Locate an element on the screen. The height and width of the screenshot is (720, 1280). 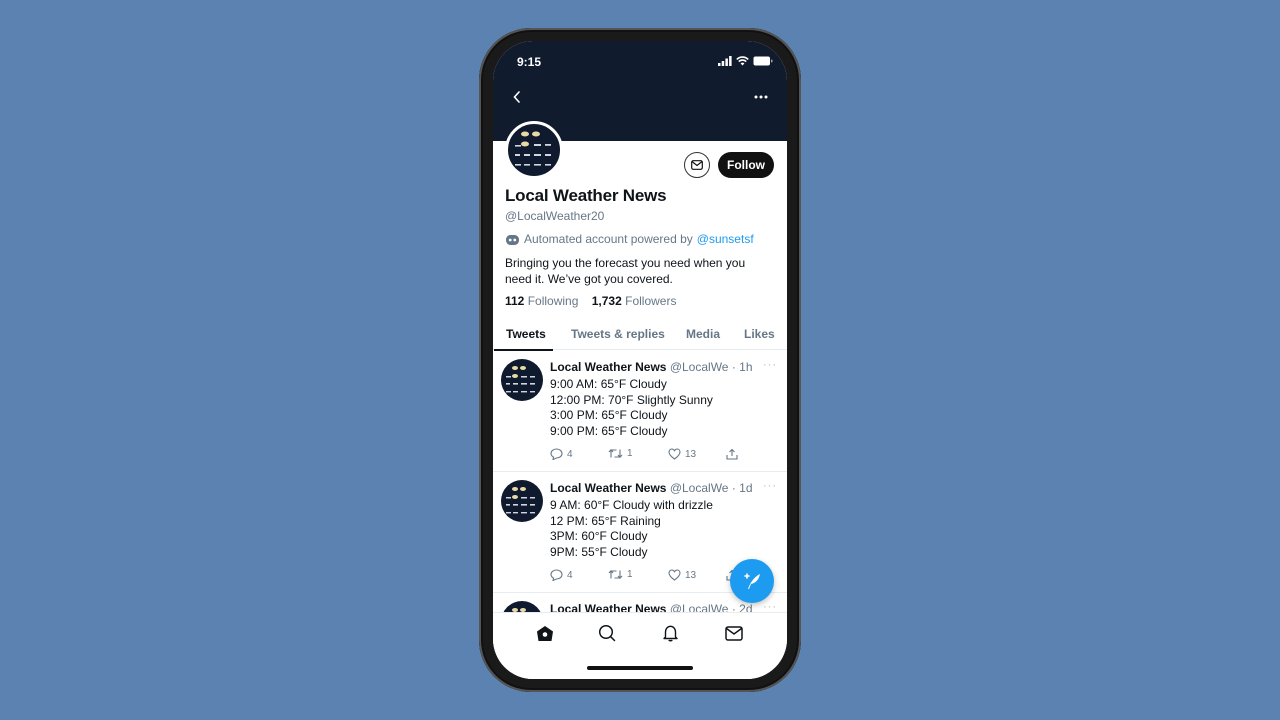
tweet-meta: @LocalWe · 1d is located at coordinates (711, 488).